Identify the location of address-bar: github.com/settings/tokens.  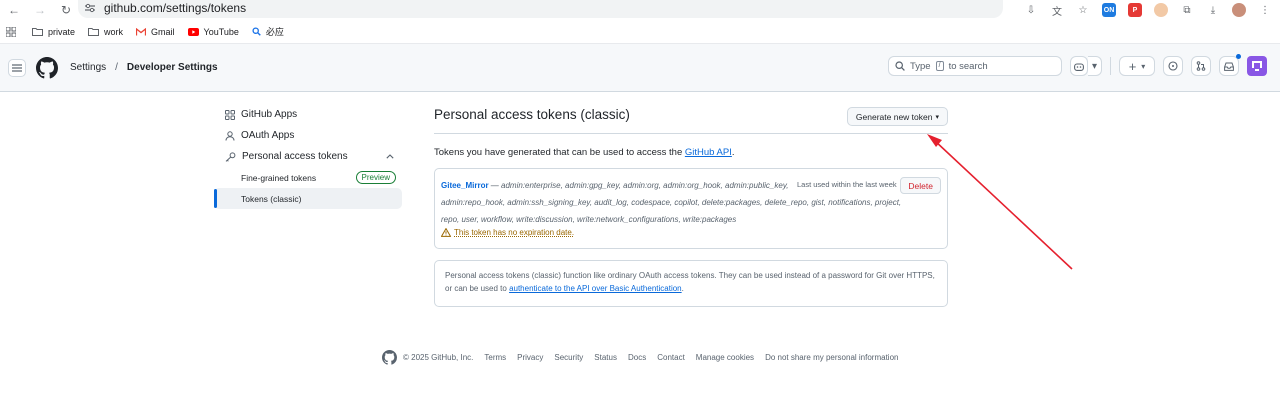
(540, 9).